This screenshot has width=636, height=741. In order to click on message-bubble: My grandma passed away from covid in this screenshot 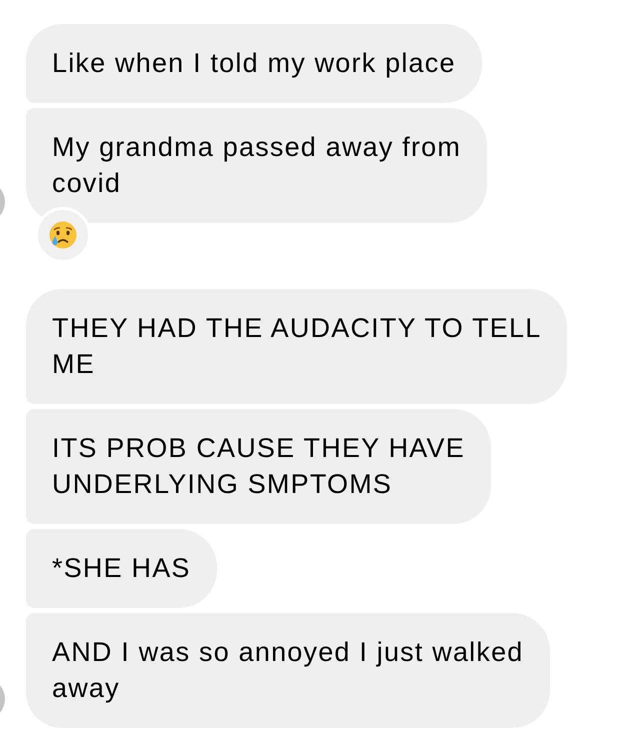, I will do `click(257, 165)`.